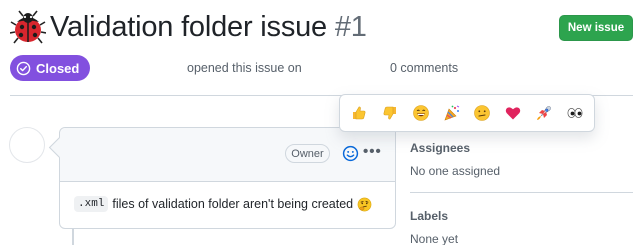 The image size is (633, 245). I want to click on reaction-rocket, so click(544, 113).